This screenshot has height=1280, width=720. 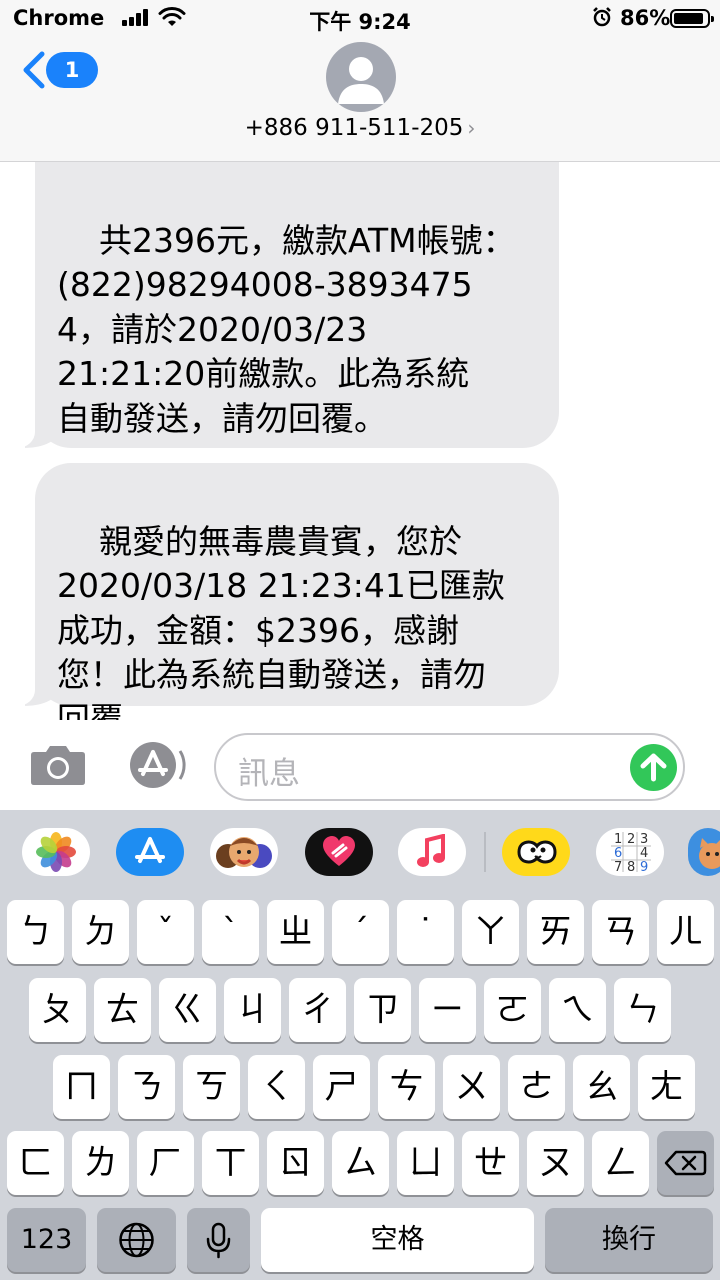 I want to click on numbers-key: 123, so click(x=46, y=1240).